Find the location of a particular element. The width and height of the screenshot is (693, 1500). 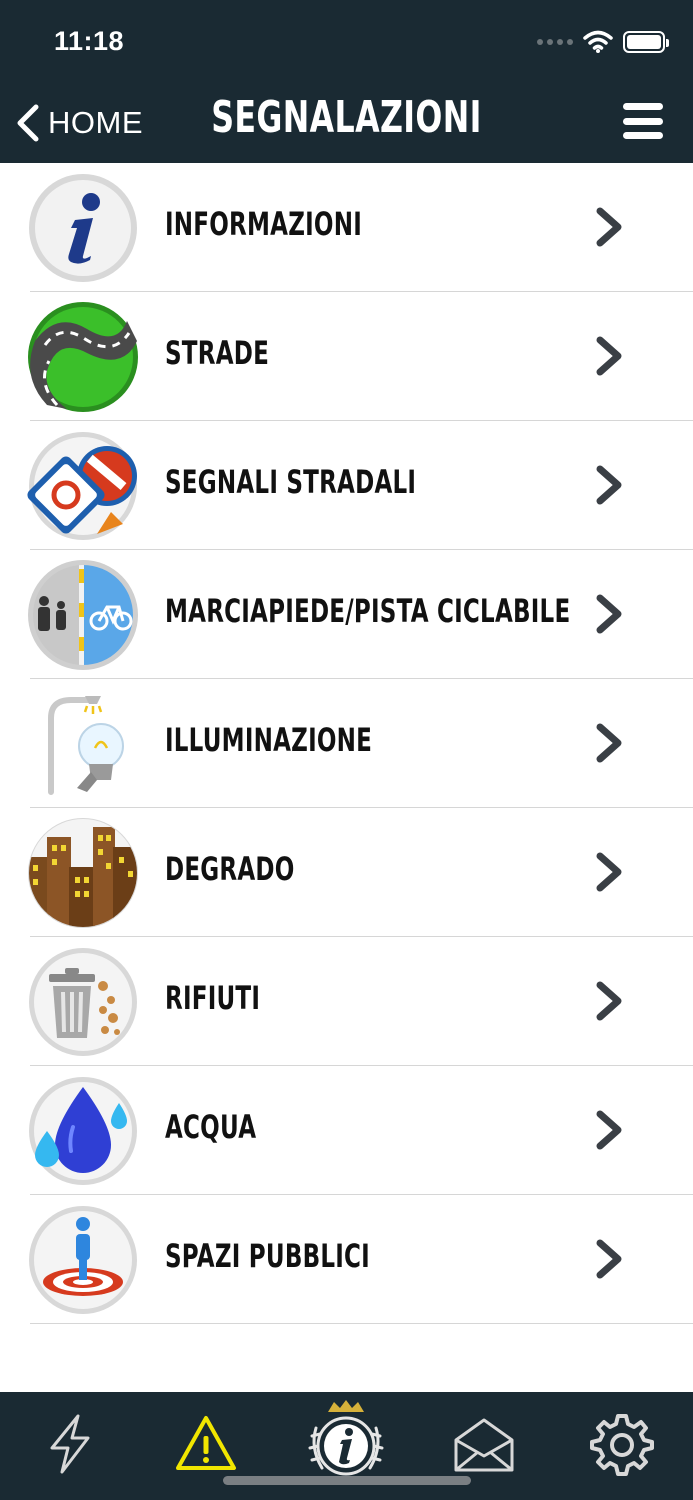

list-item-degrado: DEGRADO is located at coordinates (346, 872).